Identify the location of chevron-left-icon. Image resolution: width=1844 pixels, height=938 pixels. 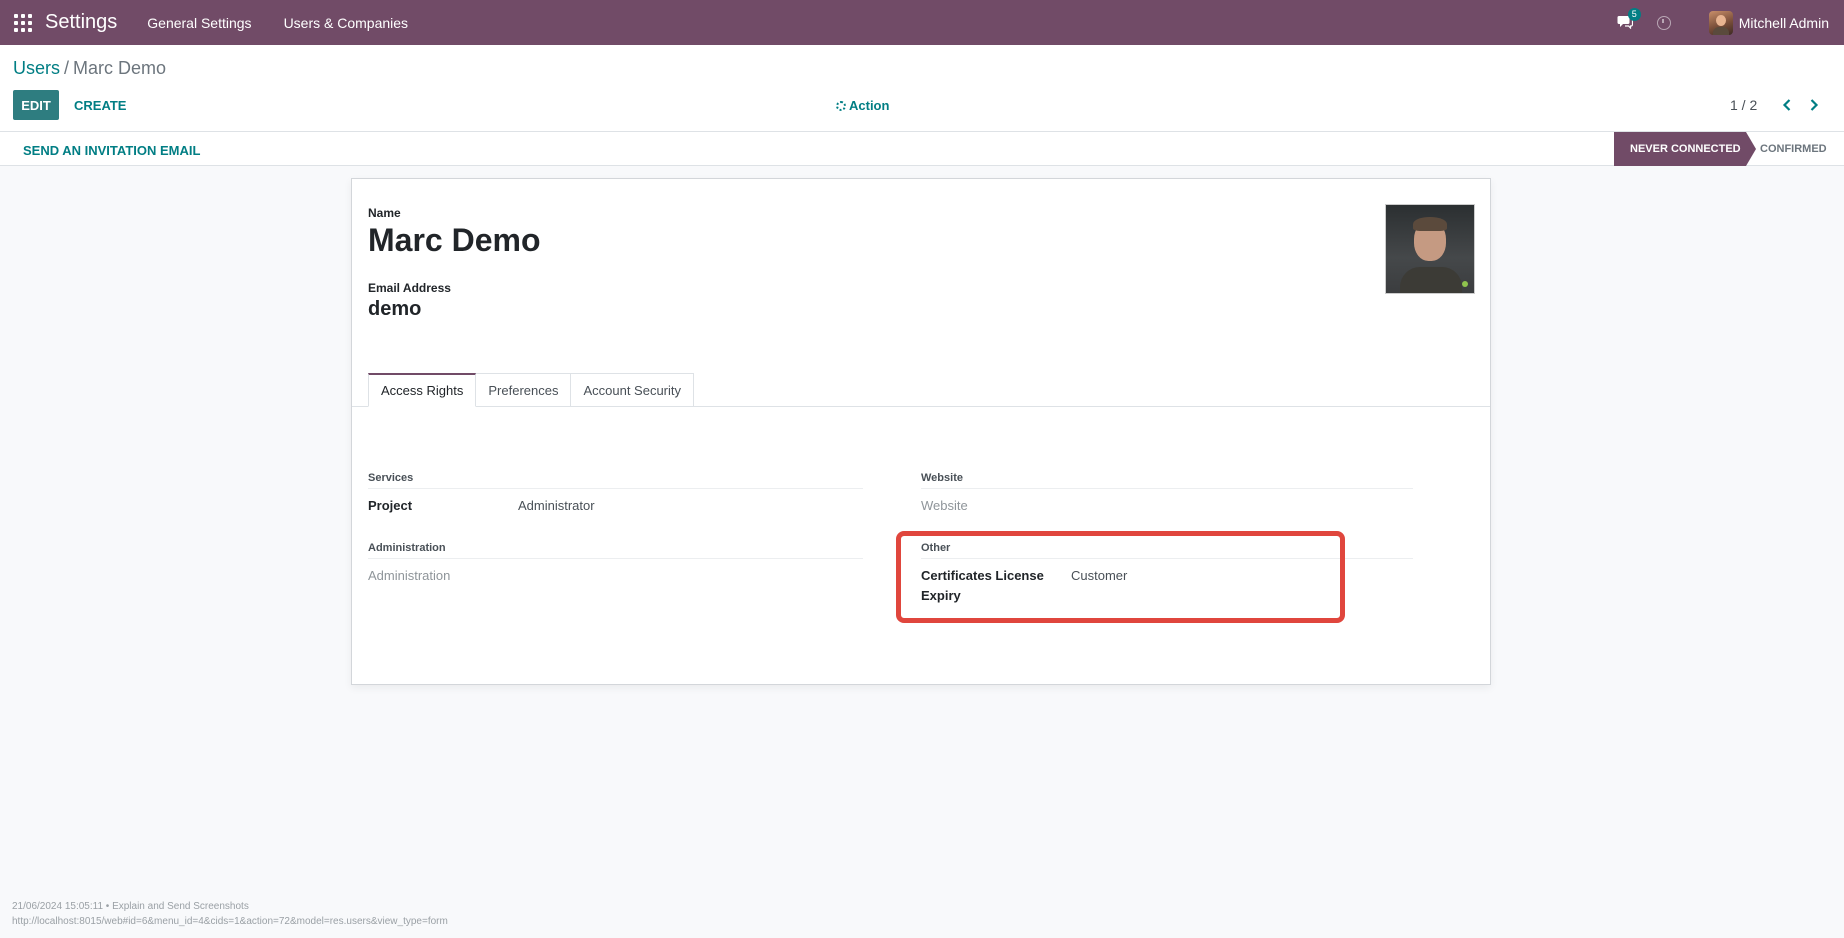
(1786, 105).